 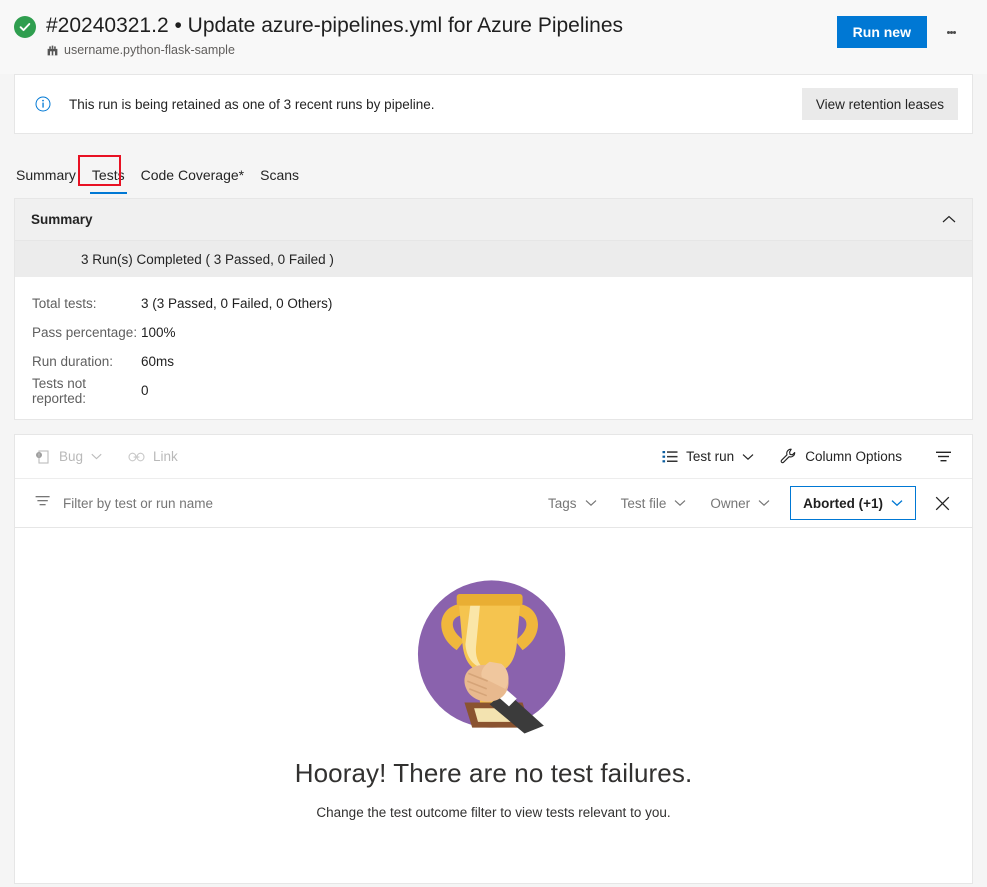 What do you see at coordinates (562, 503) in the screenshot?
I see `tags-label: Tags` at bounding box center [562, 503].